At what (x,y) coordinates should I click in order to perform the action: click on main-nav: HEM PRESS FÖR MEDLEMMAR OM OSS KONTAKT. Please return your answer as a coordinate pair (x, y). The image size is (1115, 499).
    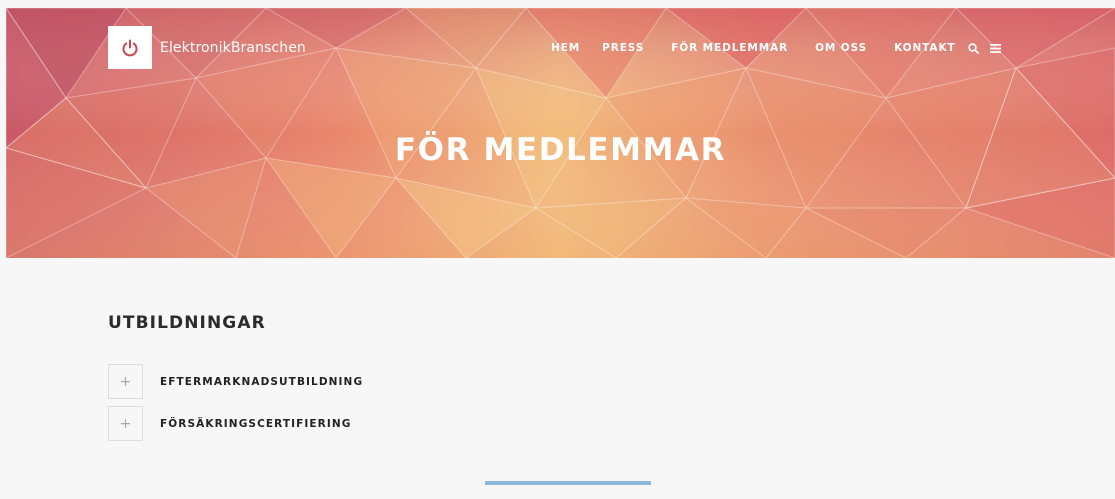
    Looking at the image, I should click on (776, 48).